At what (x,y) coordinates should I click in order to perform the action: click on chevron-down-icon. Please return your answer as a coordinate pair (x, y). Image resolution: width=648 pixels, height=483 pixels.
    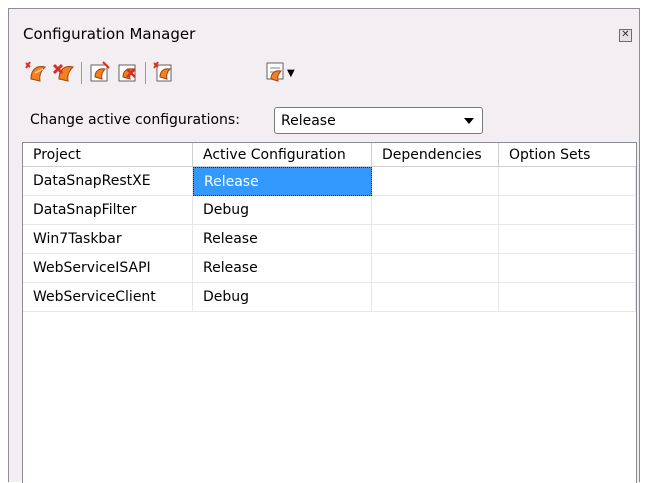
    Looking at the image, I should click on (469, 121).